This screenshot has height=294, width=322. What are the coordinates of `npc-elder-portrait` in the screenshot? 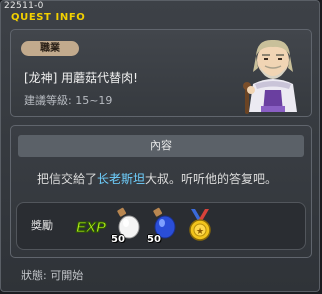 It's located at (270, 76).